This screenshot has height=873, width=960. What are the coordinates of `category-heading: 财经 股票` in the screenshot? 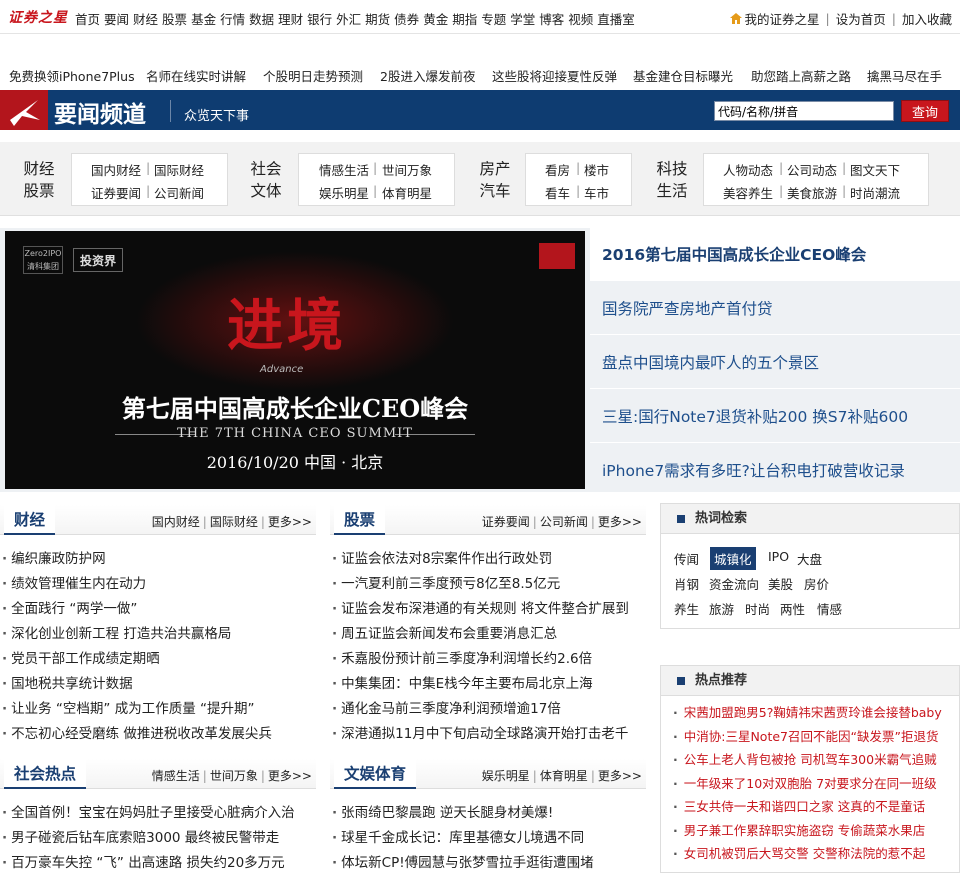 It's located at (39, 180).